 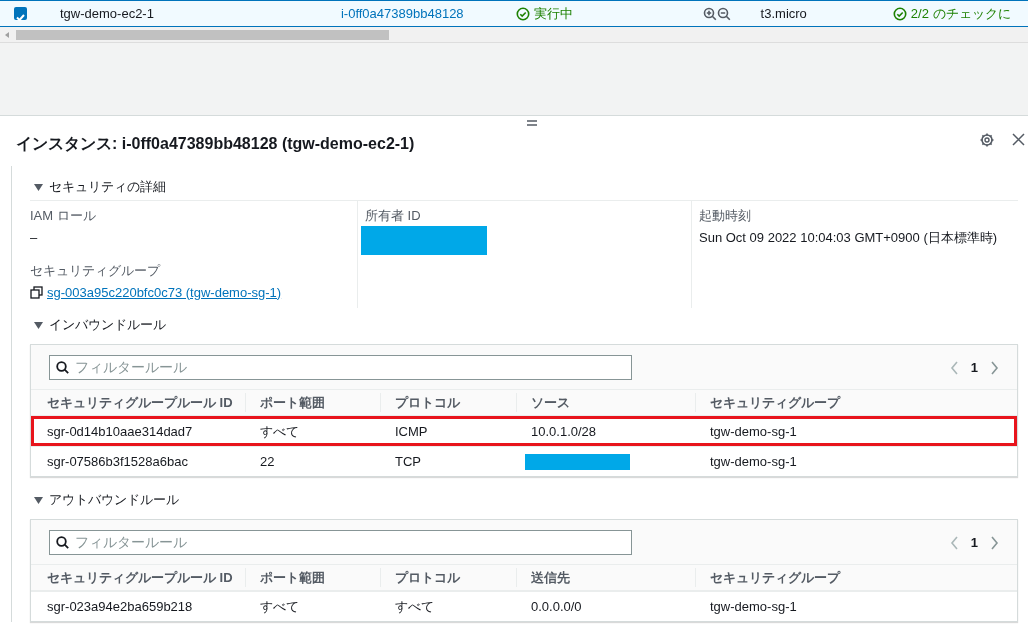 What do you see at coordinates (20, 13) in the screenshot?
I see `row-checkbox` at bounding box center [20, 13].